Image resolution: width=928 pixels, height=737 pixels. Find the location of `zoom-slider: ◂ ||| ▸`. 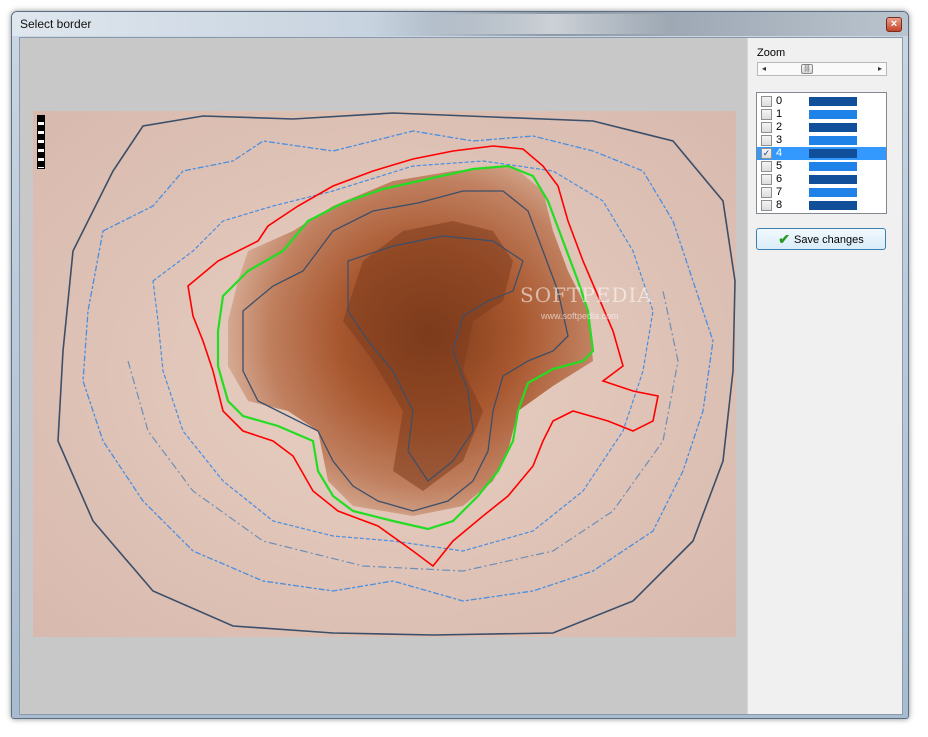

zoom-slider: ◂ ||| ▸ is located at coordinates (822, 69).